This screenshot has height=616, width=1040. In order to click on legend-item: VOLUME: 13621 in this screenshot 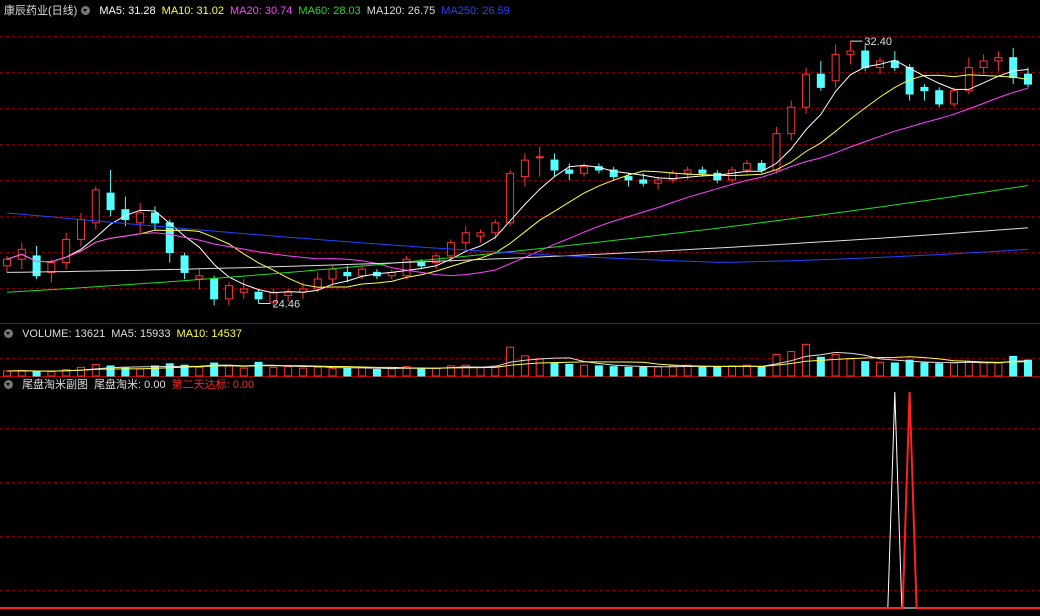, I will do `click(64, 334)`.